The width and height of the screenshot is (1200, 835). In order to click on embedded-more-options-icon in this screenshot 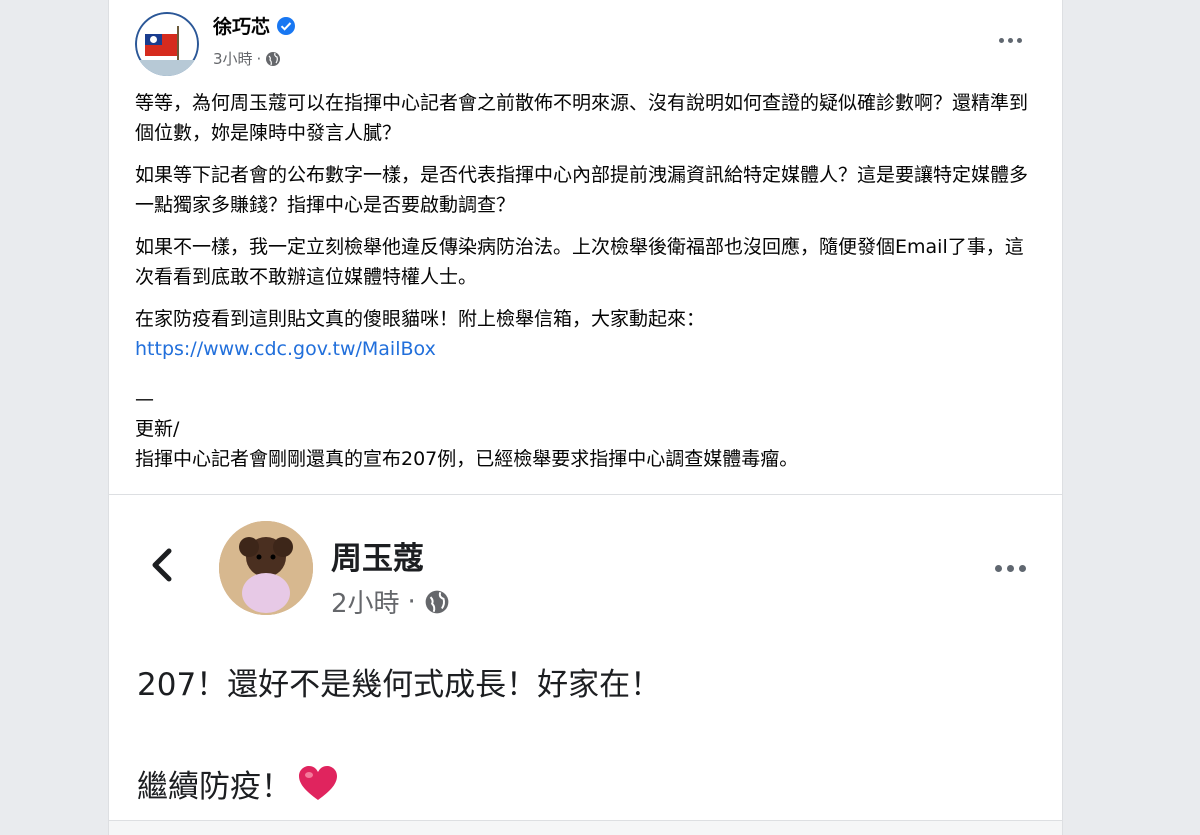, I will do `click(1010, 568)`.